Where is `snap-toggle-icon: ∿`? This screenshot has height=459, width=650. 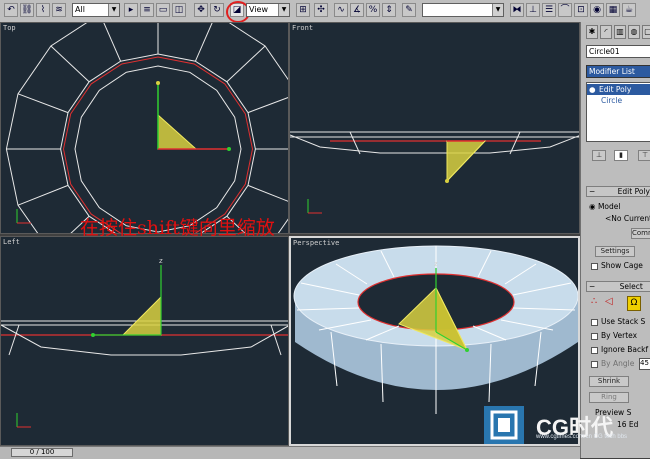
snap-toggle-icon: ∿ is located at coordinates (341, 10).